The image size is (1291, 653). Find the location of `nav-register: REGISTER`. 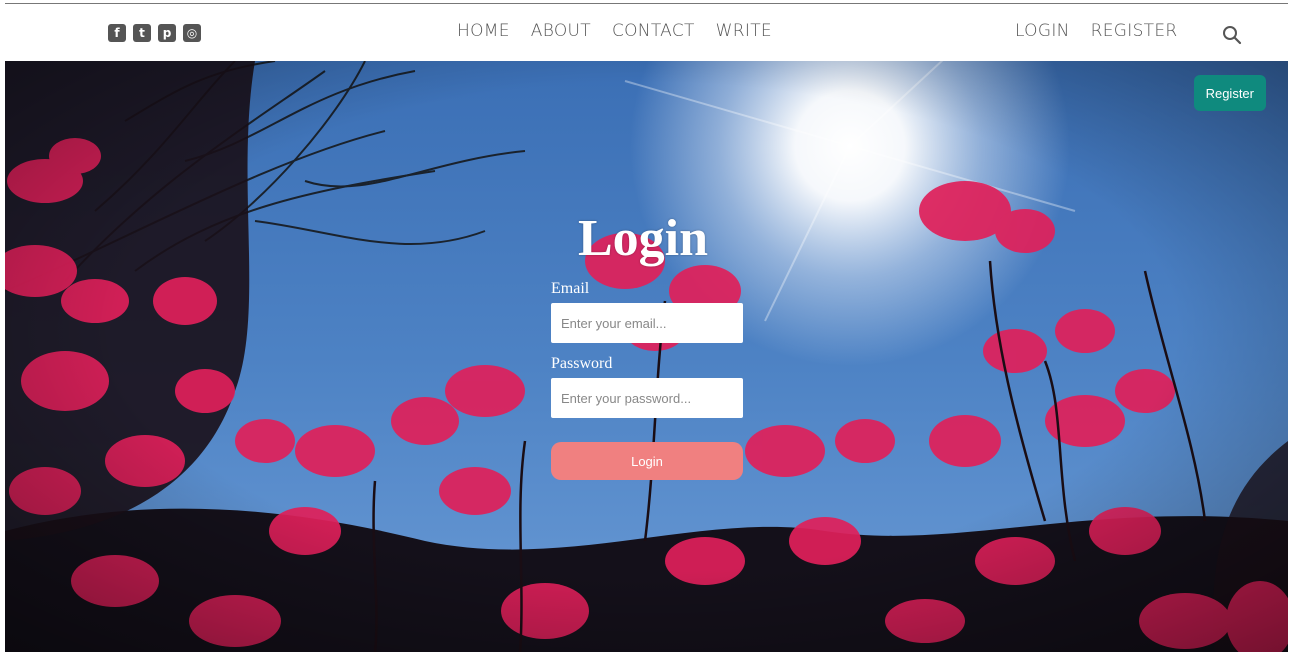

nav-register: REGISTER is located at coordinates (1134, 31).